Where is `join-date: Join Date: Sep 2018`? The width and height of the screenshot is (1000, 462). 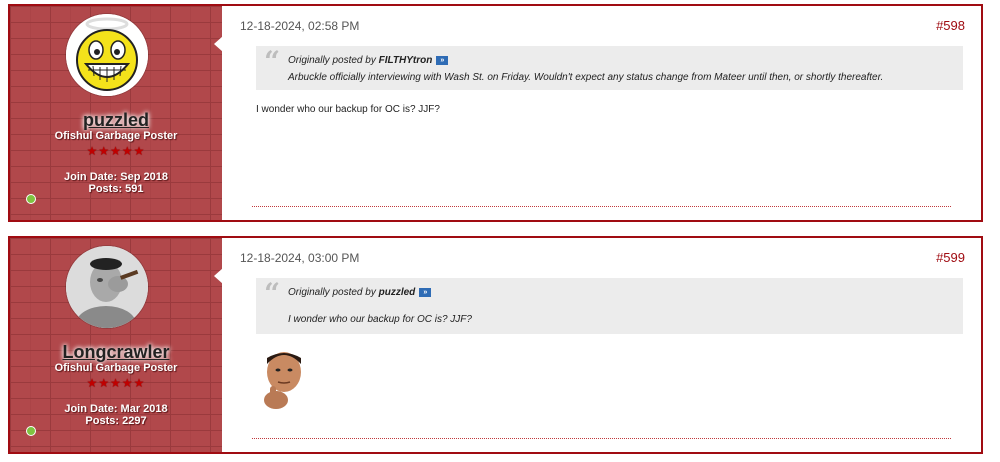 join-date: Join Date: Sep 2018 is located at coordinates (116, 177).